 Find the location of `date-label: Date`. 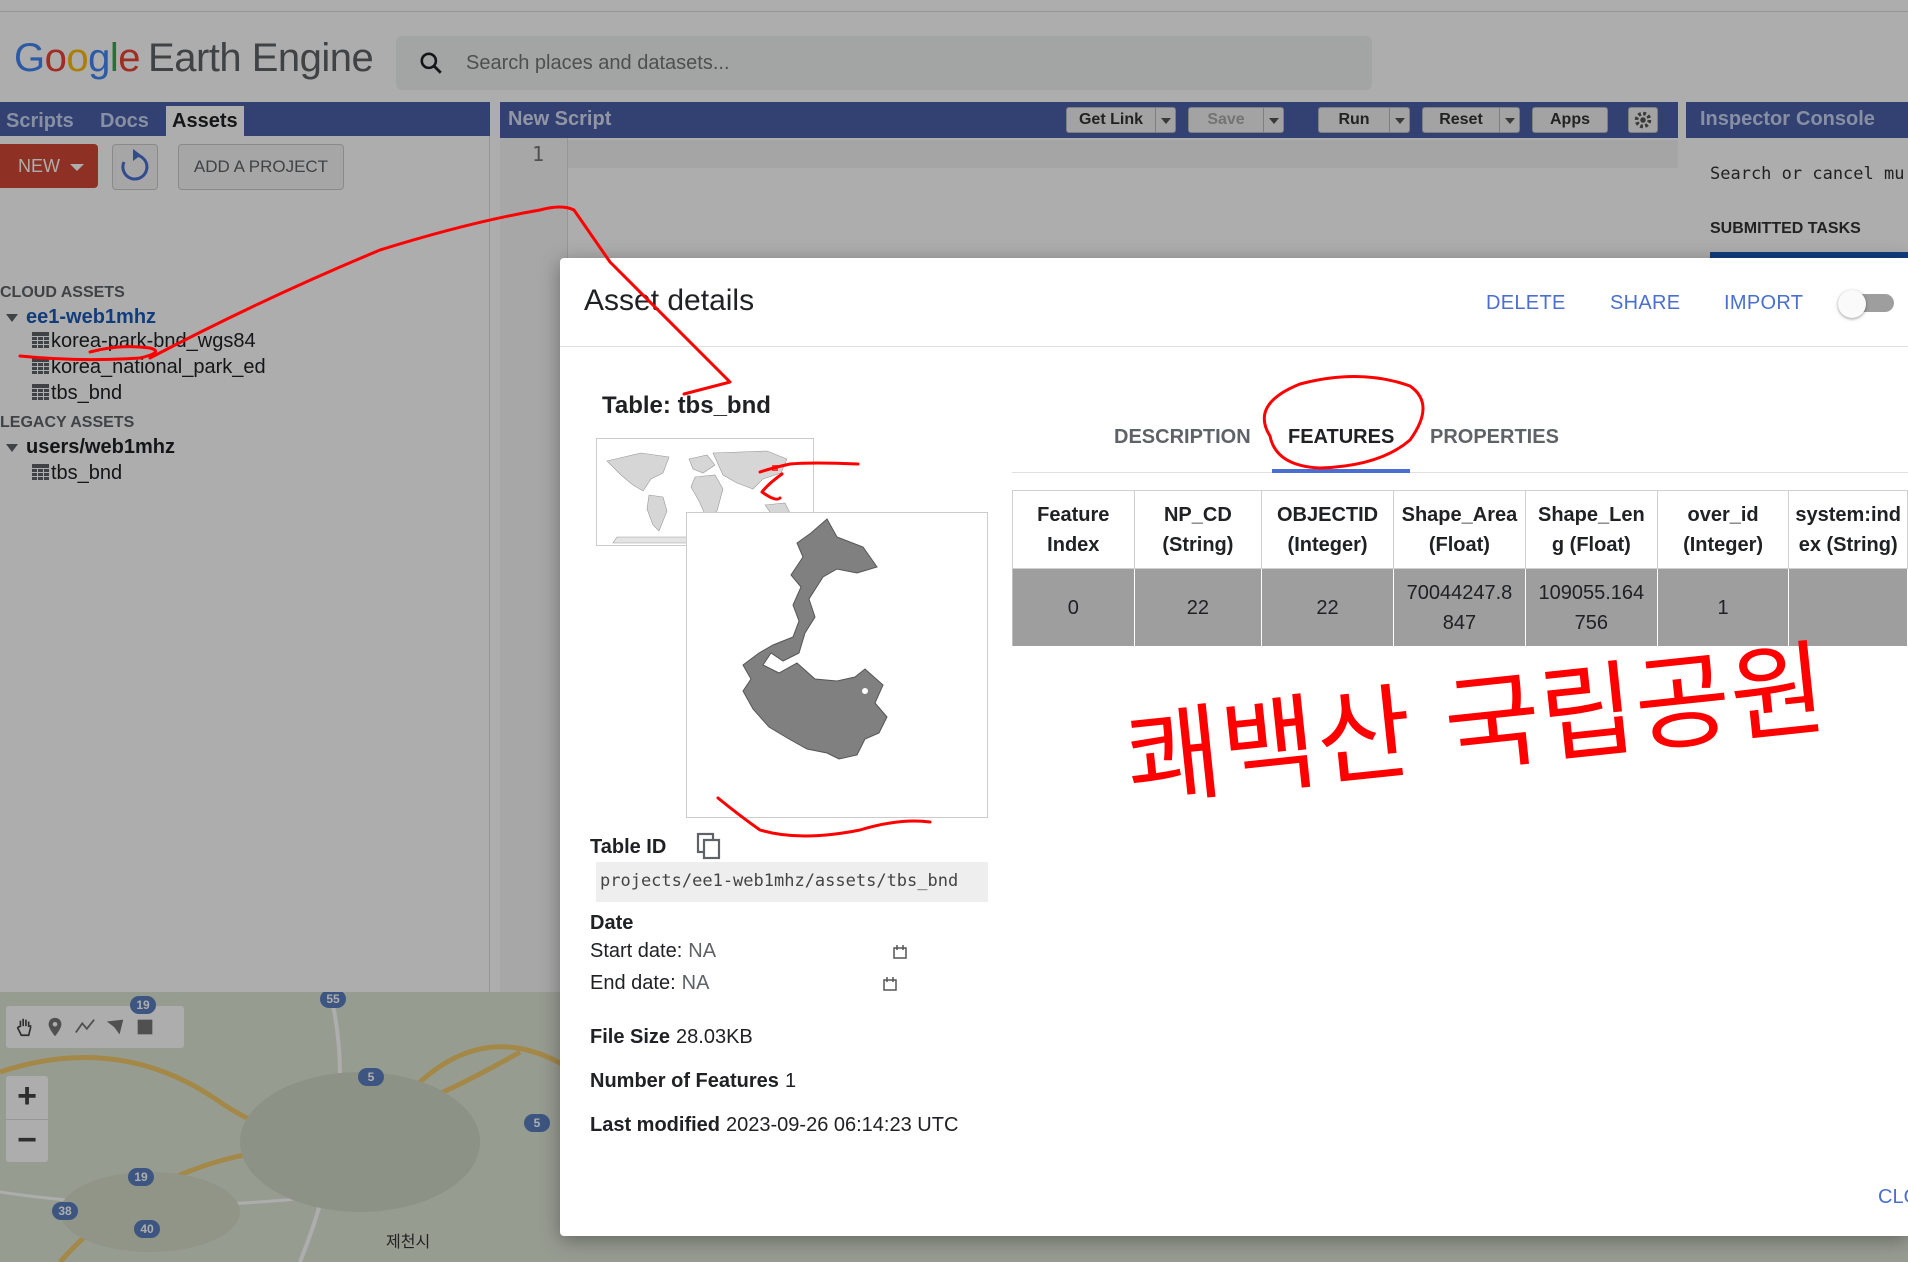

date-label: Date is located at coordinates (612, 923).